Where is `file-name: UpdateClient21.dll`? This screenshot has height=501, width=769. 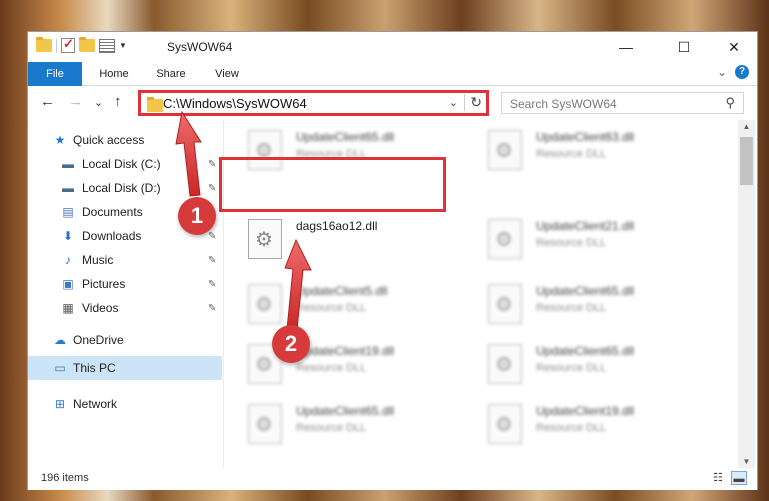 file-name: UpdateClient21.dll is located at coordinates (585, 226).